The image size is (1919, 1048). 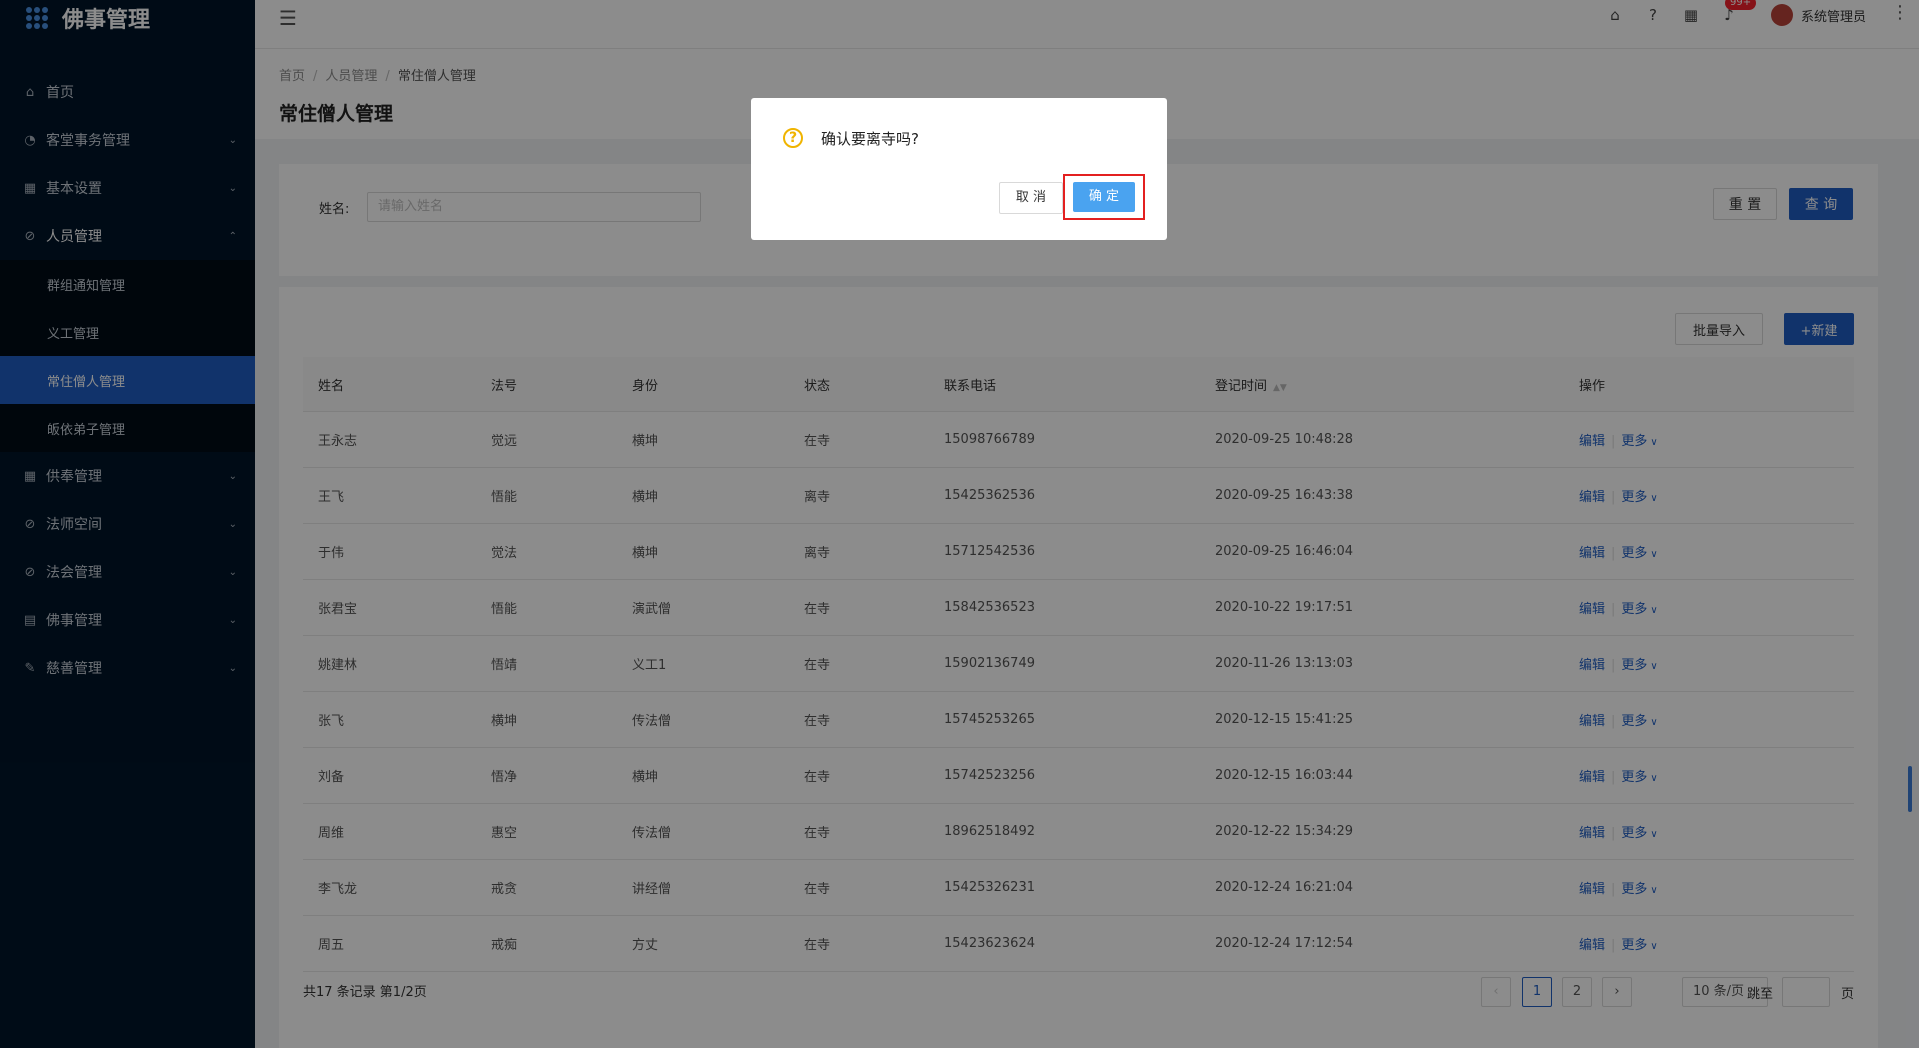 I want to click on confirm-dialog: ? 确认要离寺吗? 取 消 确 定, so click(x=959, y=169).